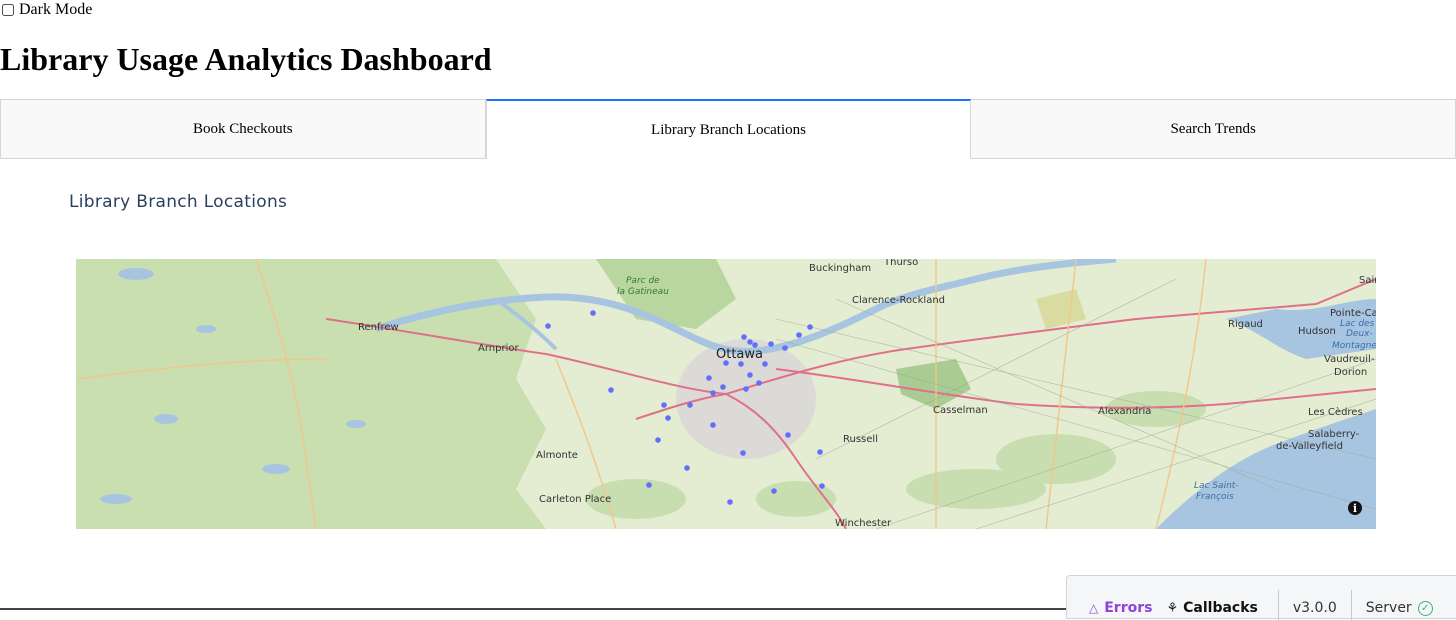  I want to click on place-label: Deux-, so click(1359, 334).